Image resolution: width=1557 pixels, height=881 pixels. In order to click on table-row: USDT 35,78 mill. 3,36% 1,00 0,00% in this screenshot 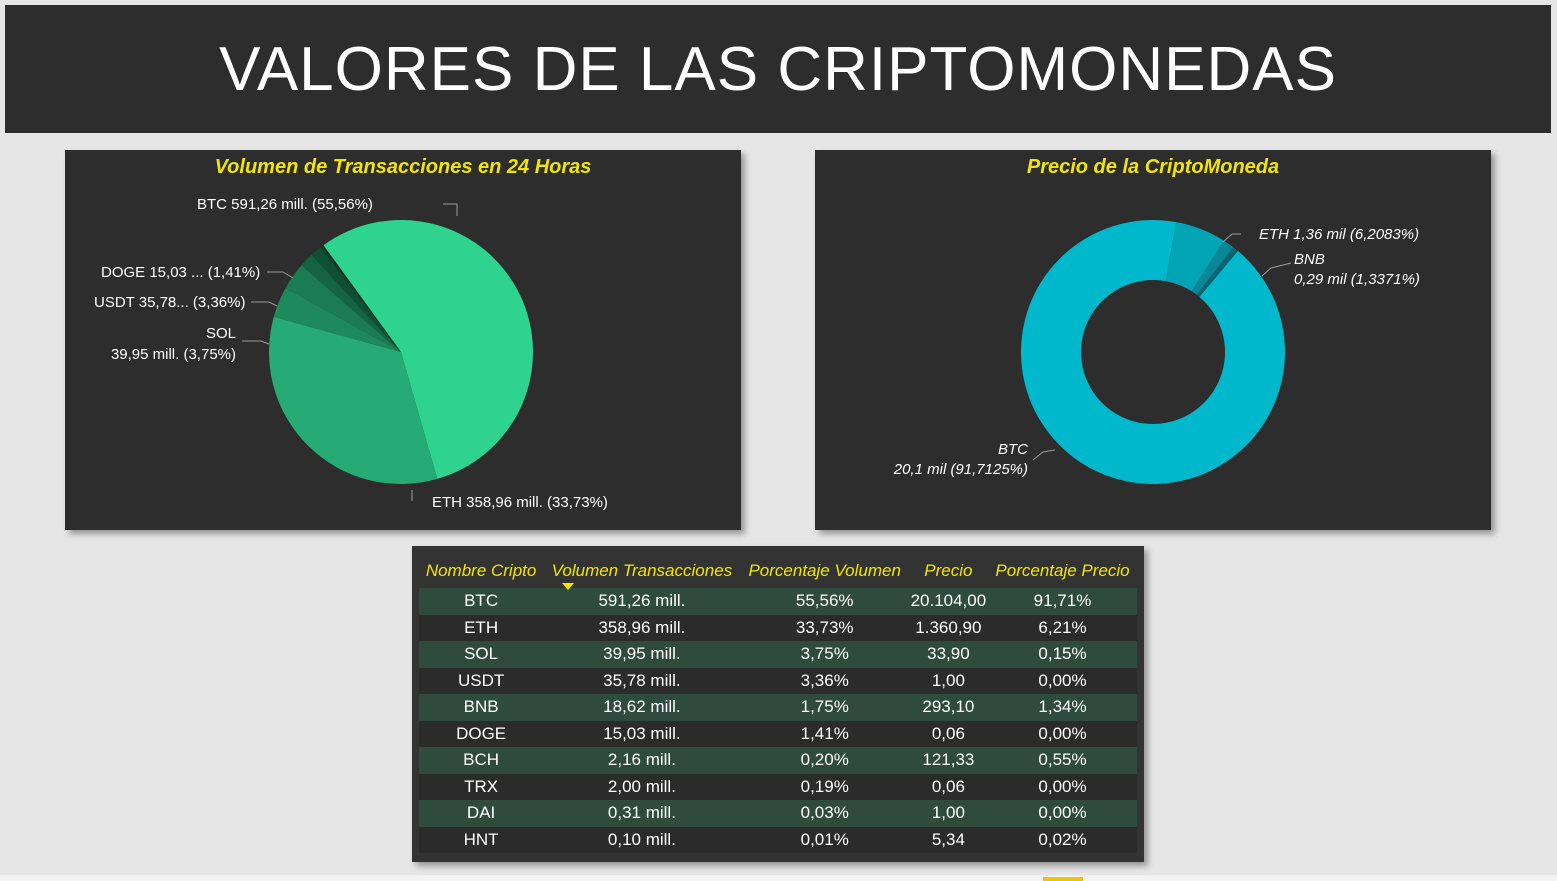, I will do `click(778, 680)`.